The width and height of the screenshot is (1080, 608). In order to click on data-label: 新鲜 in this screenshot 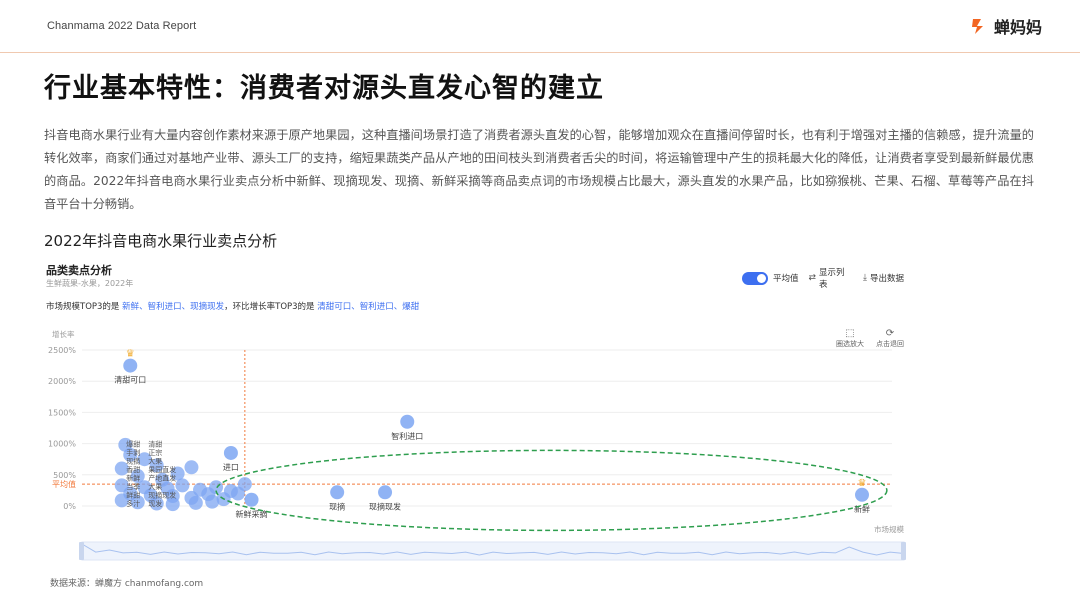, I will do `click(862, 509)`.